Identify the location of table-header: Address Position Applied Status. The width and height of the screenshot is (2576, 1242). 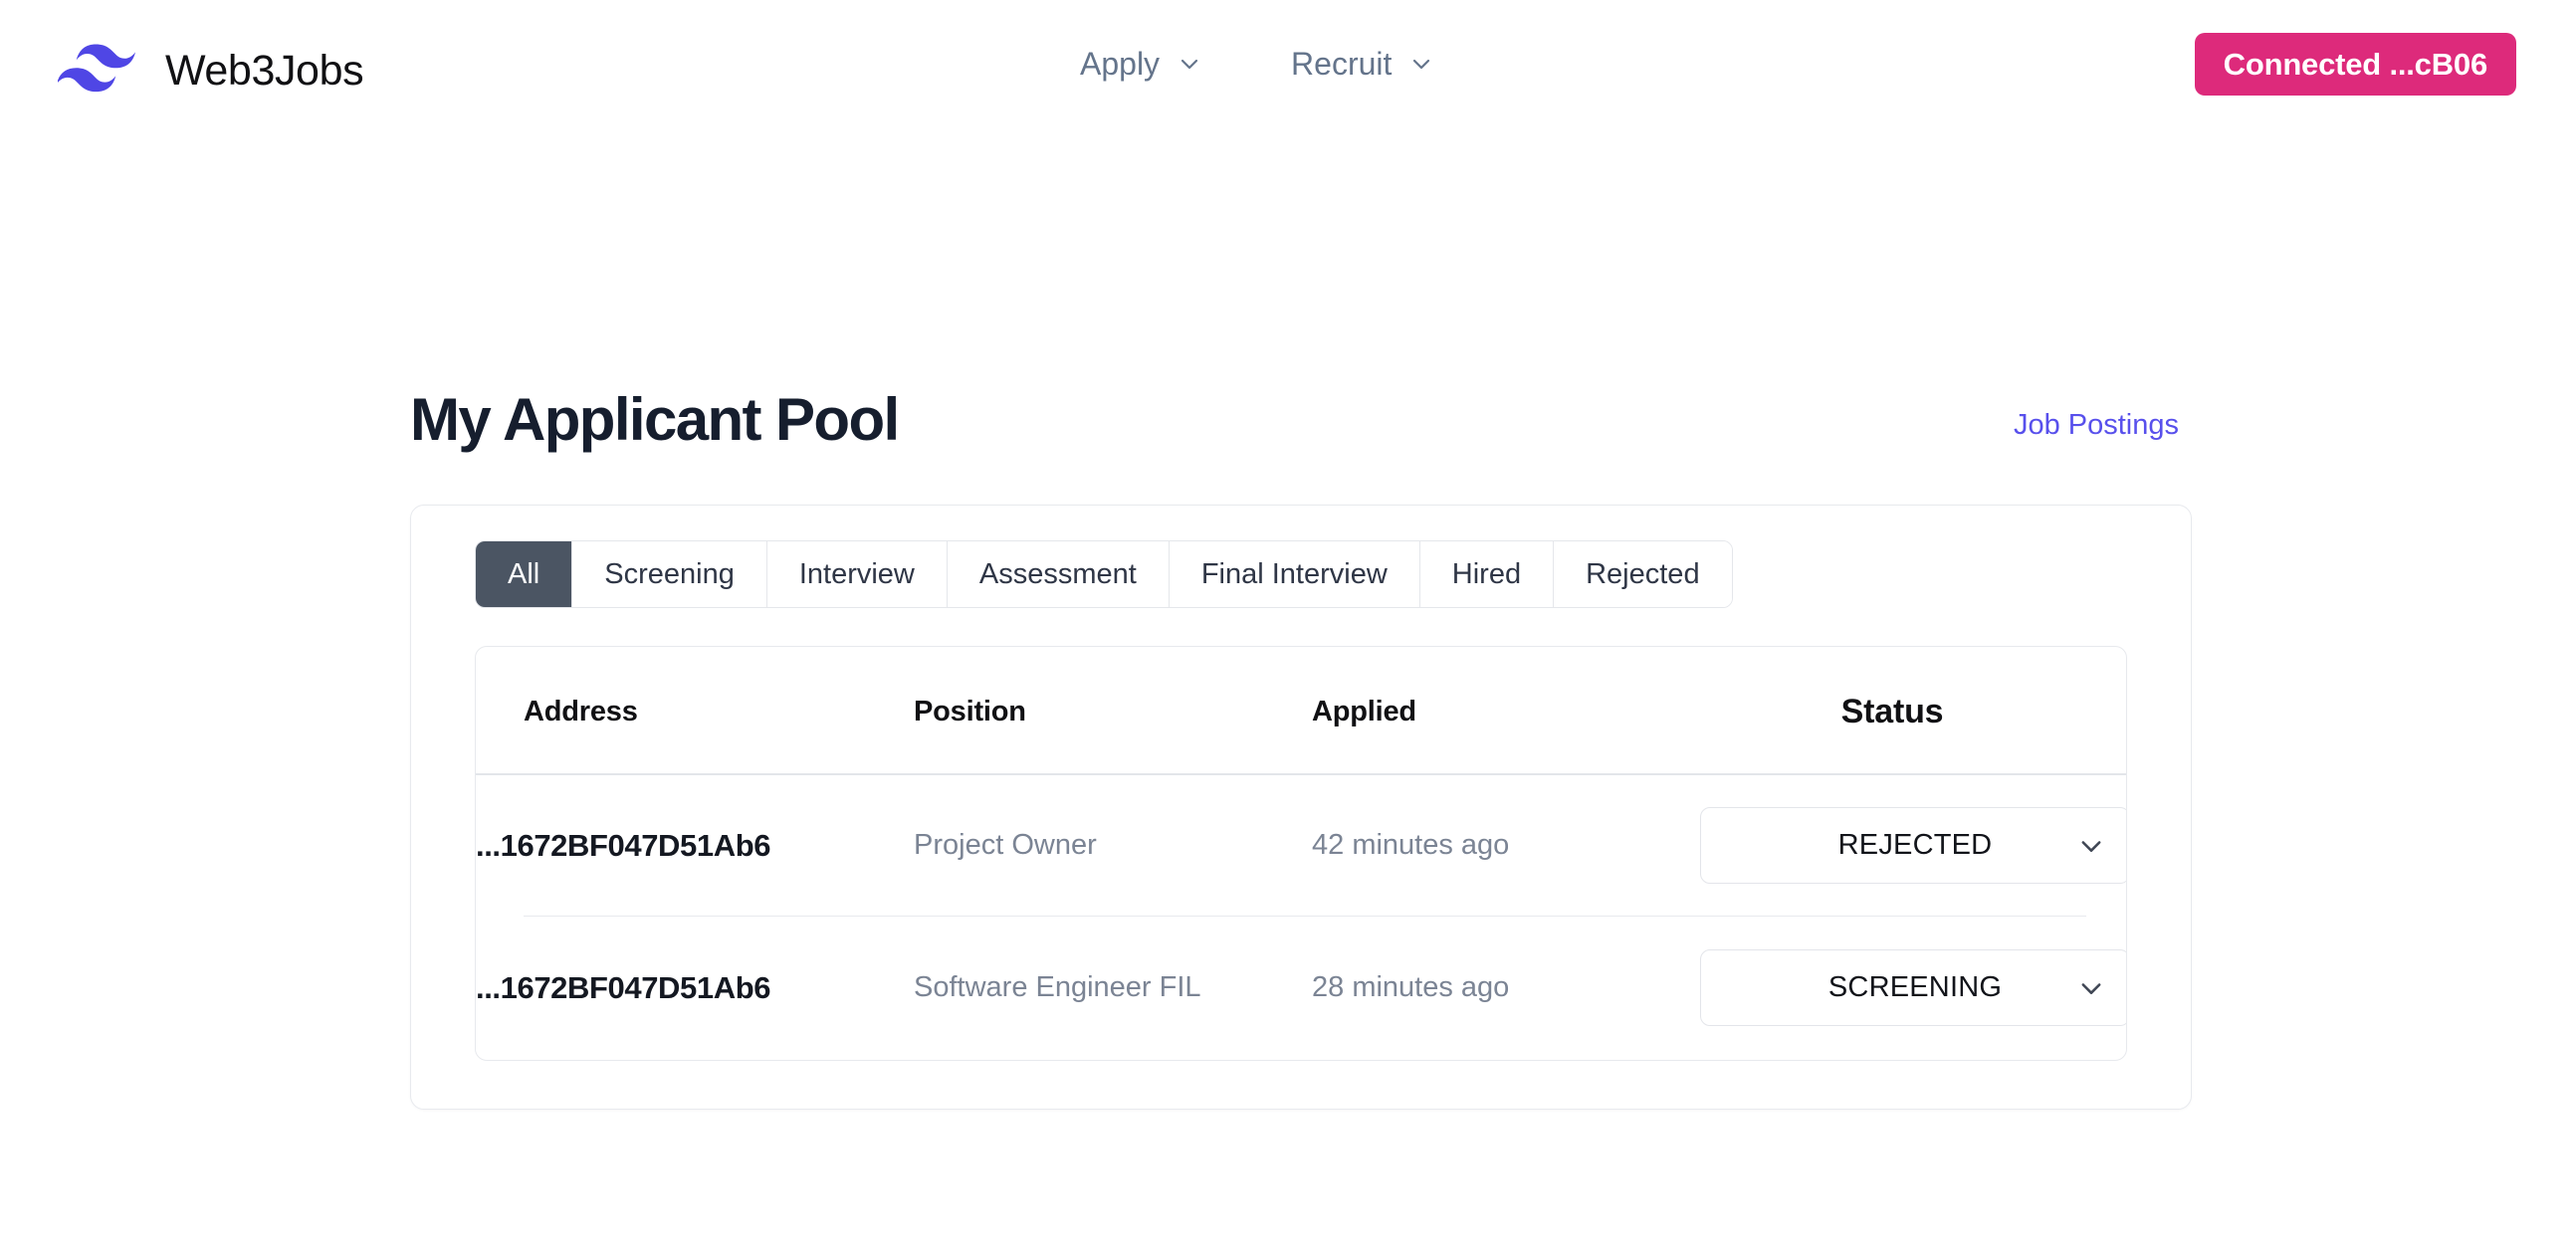
(1301, 711).